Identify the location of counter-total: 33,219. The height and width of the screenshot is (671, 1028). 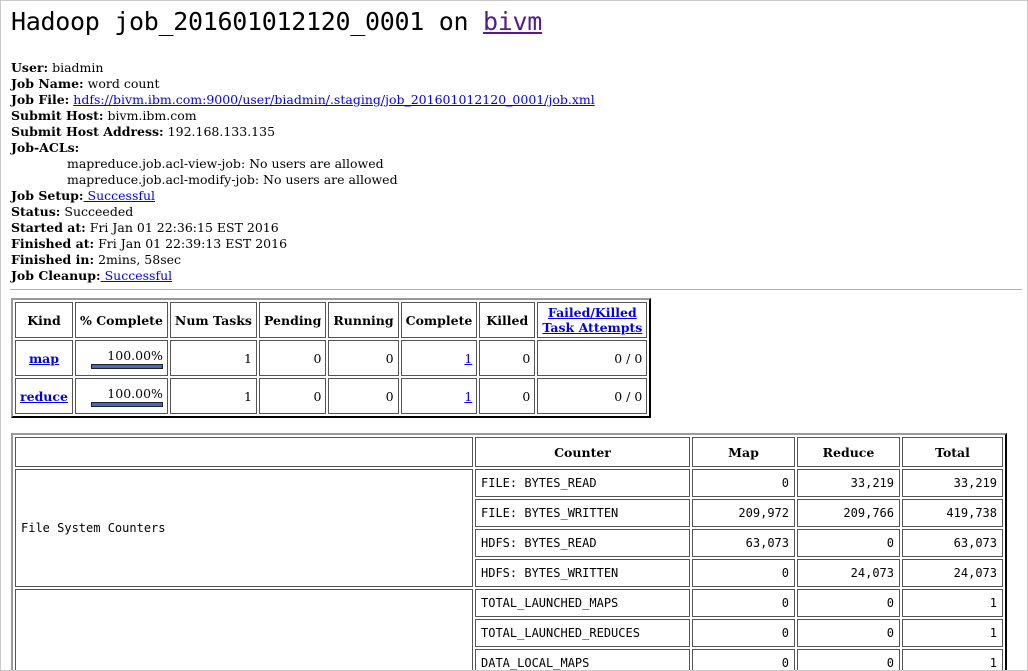
(952, 483).